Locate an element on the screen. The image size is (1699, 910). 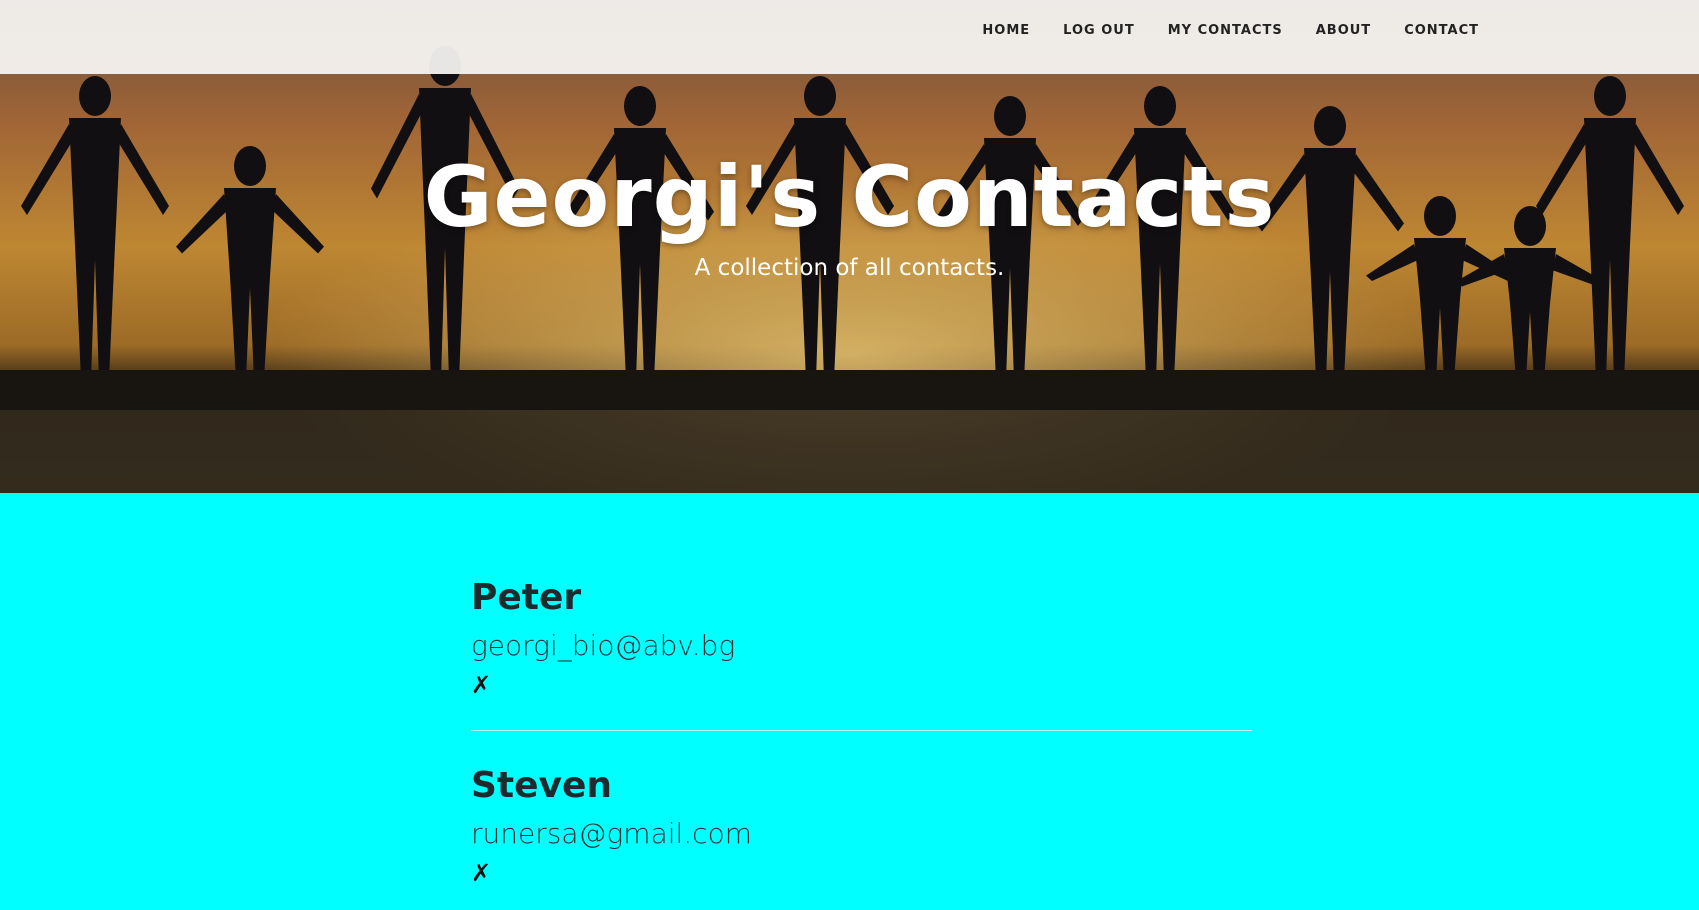
nav-link-home: HOME is located at coordinates (1006, 30).